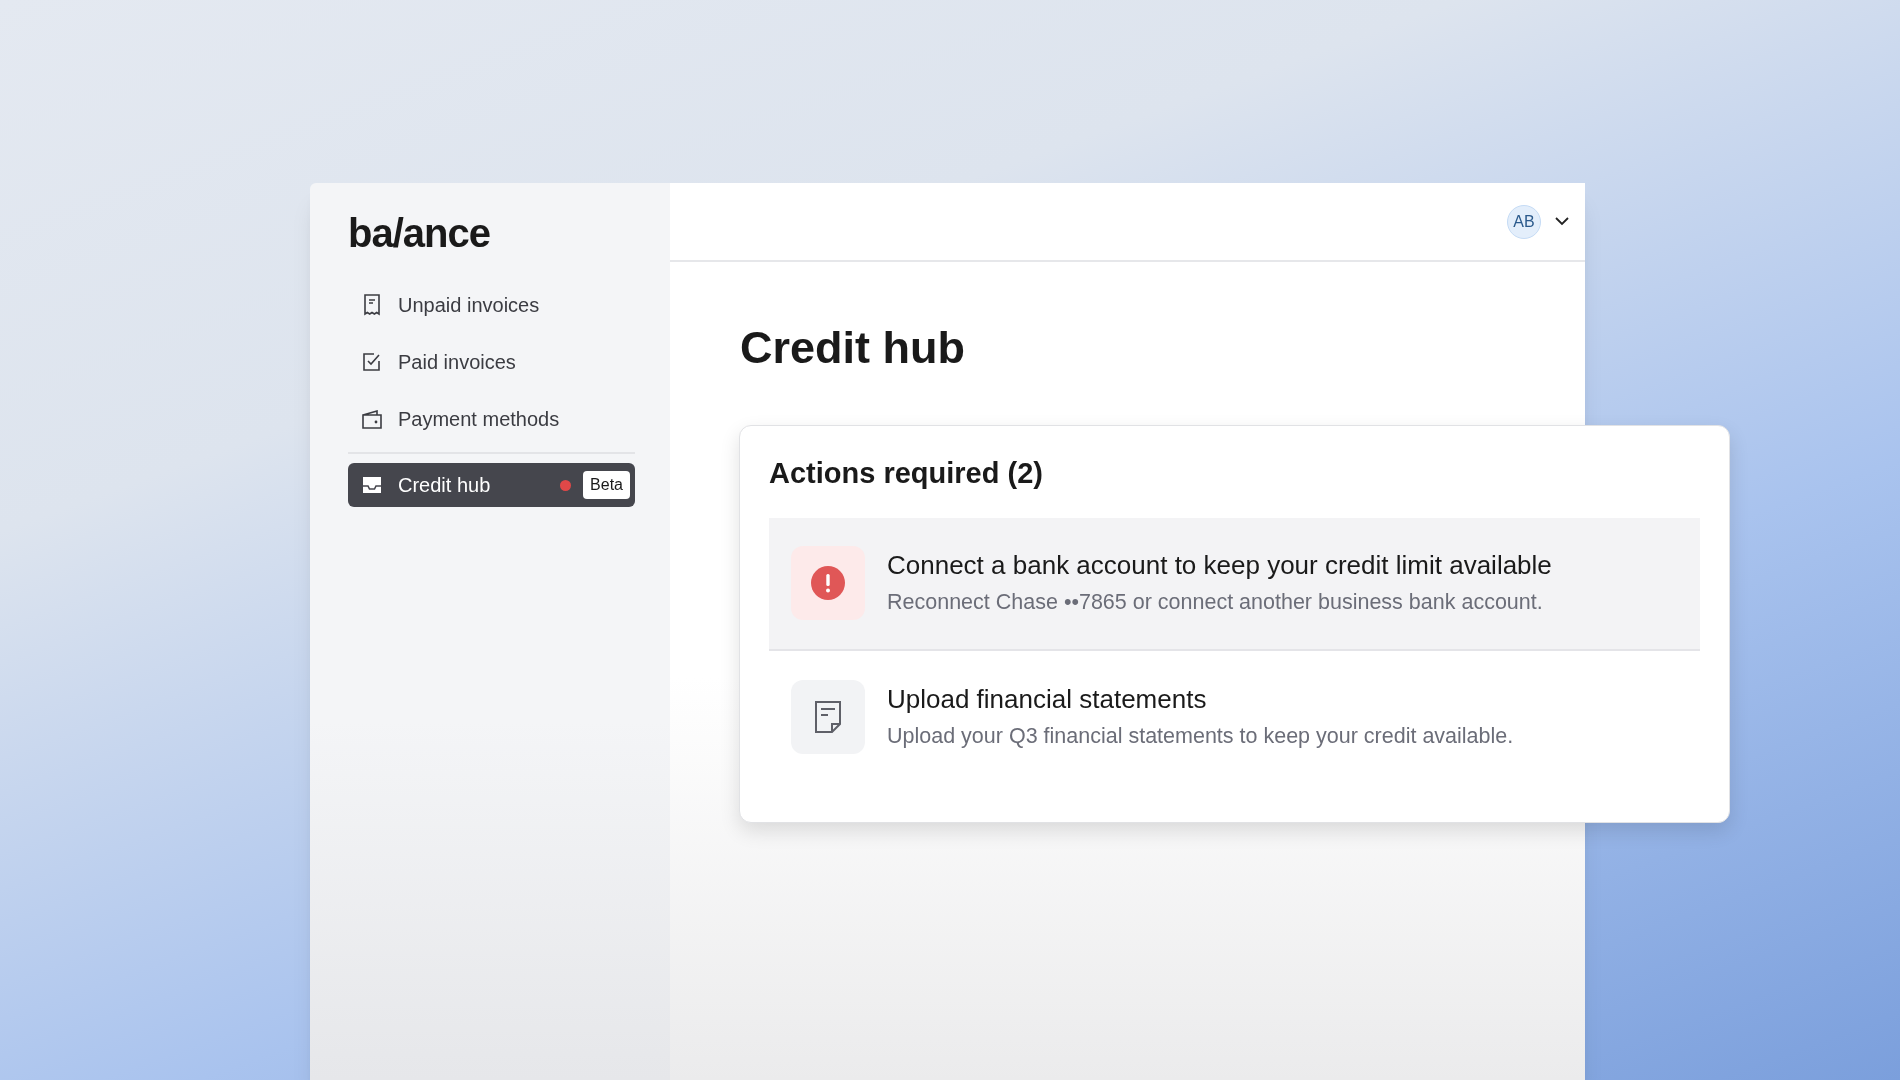 Image resolution: width=1900 pixels, height=1080 pixels. What do you see at coordinates (491, 485) in the screenshot?
I see `nav-item: Credit hub Beta` at bounding box center [491, 485].